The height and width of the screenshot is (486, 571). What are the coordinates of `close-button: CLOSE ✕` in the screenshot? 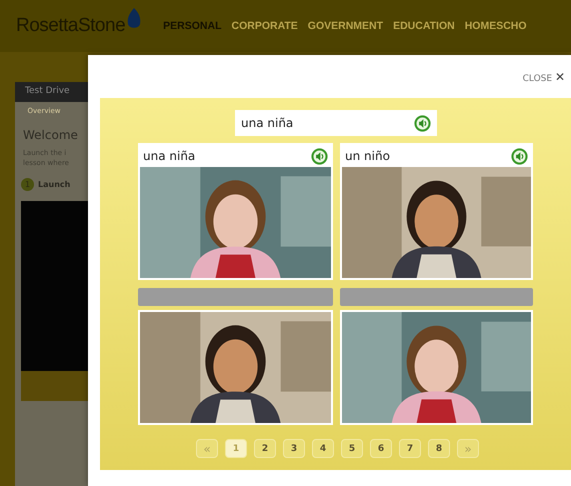 It's located at (543, 77).